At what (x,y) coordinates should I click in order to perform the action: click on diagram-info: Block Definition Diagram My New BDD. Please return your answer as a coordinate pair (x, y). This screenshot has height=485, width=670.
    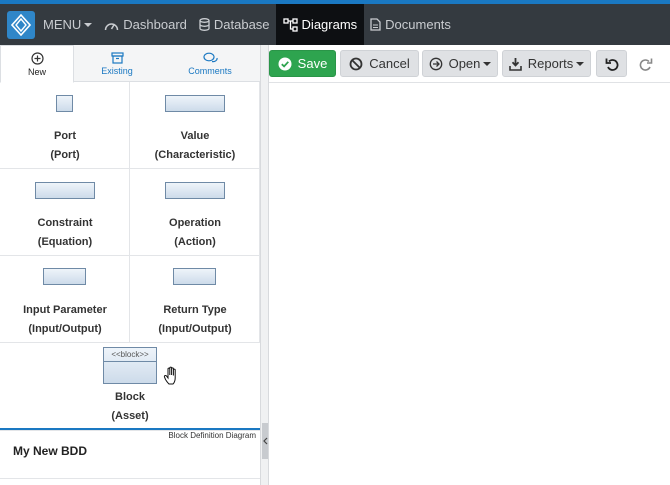
    Looking at the image, I should click on (130, 456).